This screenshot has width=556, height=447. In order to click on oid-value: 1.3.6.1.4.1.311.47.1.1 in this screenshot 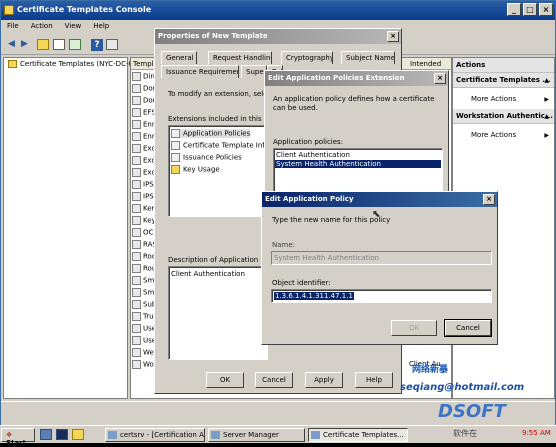, I will do `click(314, 296)`.